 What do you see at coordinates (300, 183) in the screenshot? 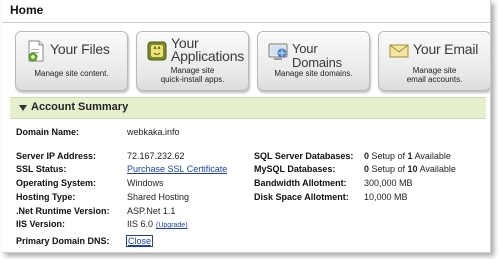
I see `bandwidth-label: Bandwidth Allotment:` at bounding box center [300, 183].